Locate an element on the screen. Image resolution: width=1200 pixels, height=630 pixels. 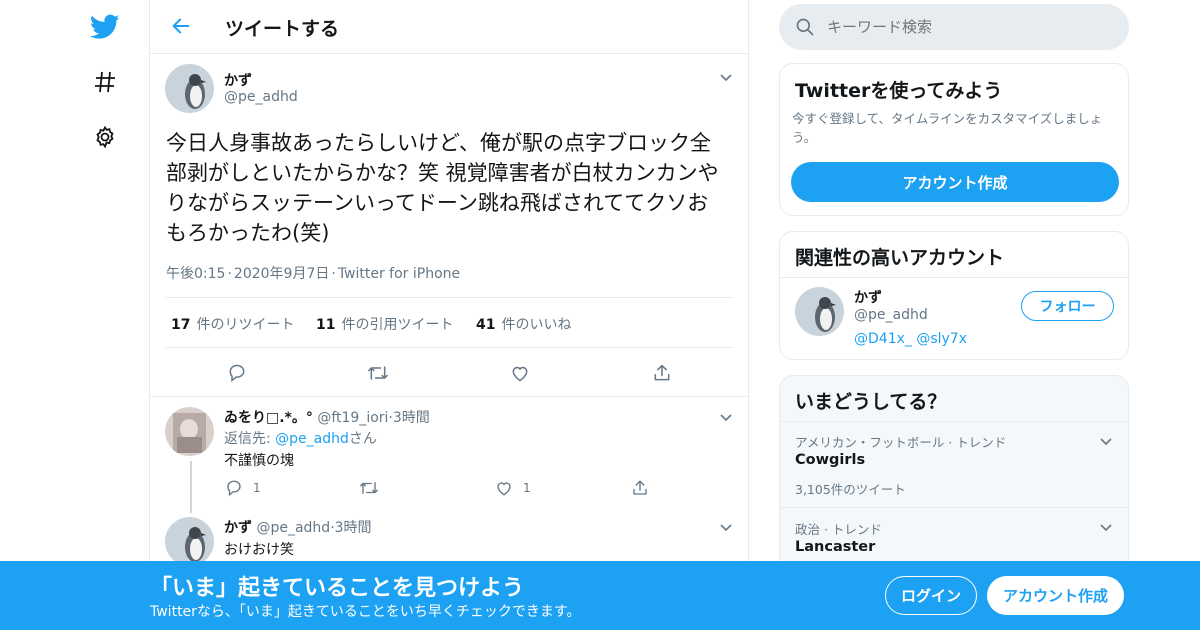
reply-share-button is located at coordinates (640, 488).